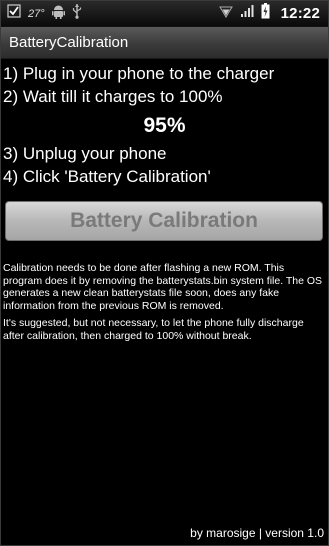 The image size is (329, 546). Describe the element at coordinates (247, 13) in the screenshot. I see `signal-icon` at that location.